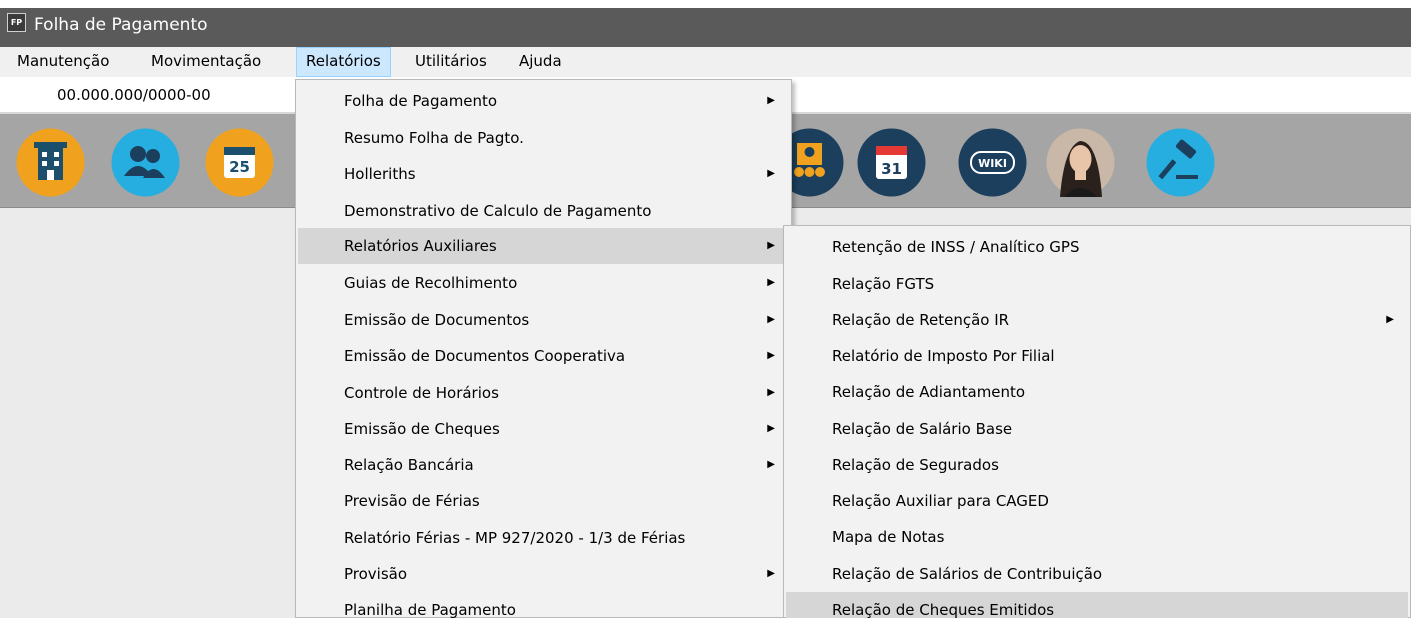 The height and width of the screenshot is (618, 1411). Describe the element at coordinates (543, 246) in the screenshot. I see `menu-item-relatorios-auxiliares: Relatórios Auxiliares ▶` at that location.